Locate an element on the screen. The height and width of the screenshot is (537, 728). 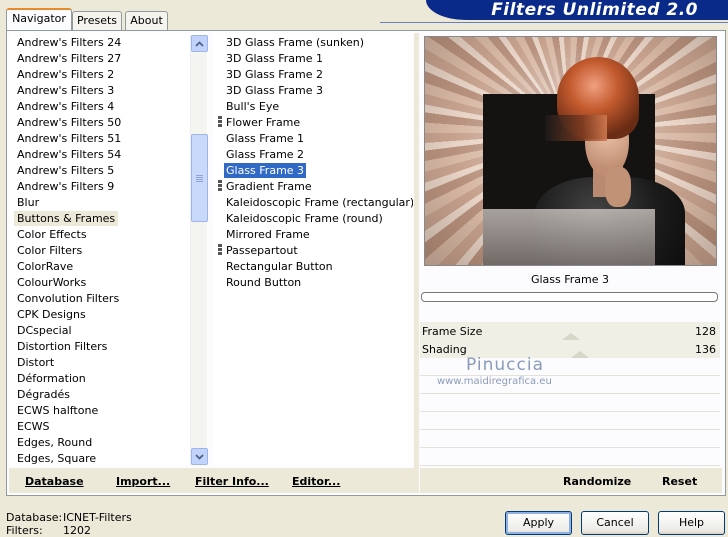
category-item: Color Filters is located at coordinates (49, 250).